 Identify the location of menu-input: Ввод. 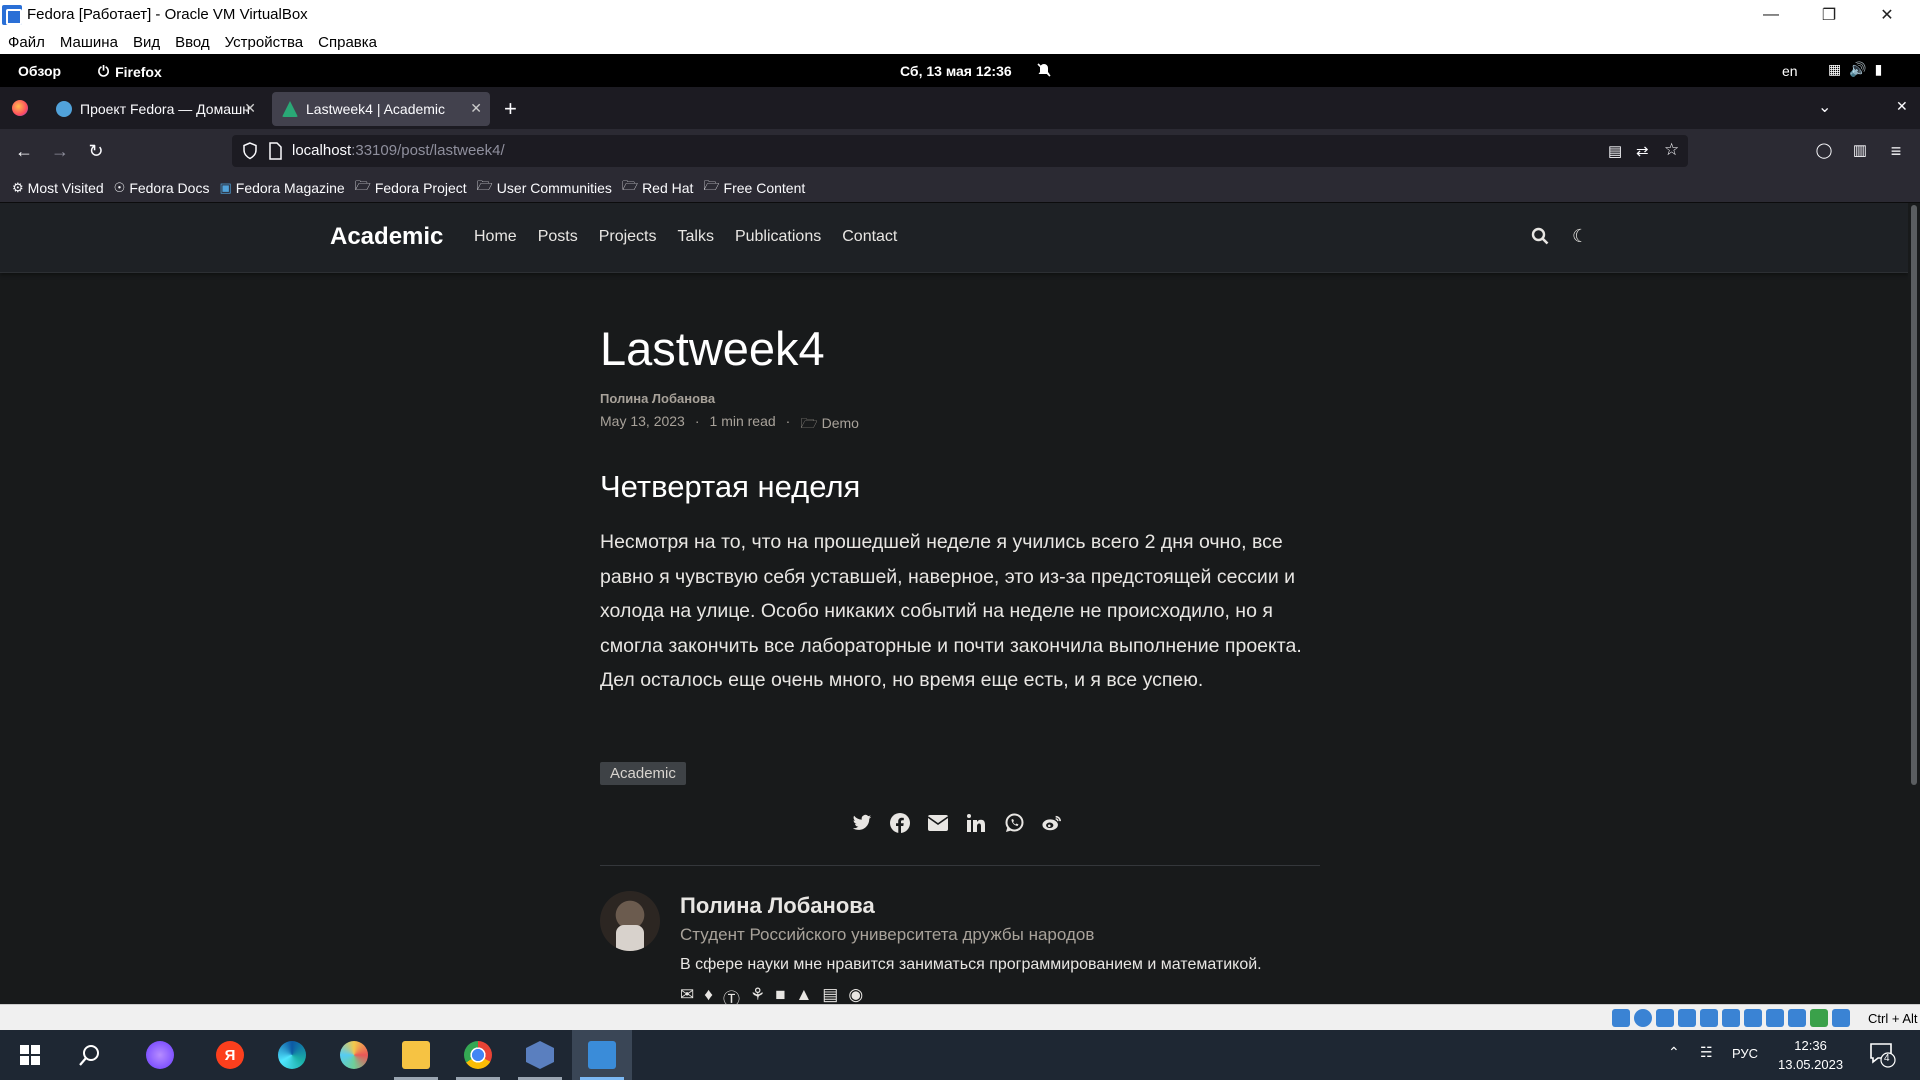
(192, 42).